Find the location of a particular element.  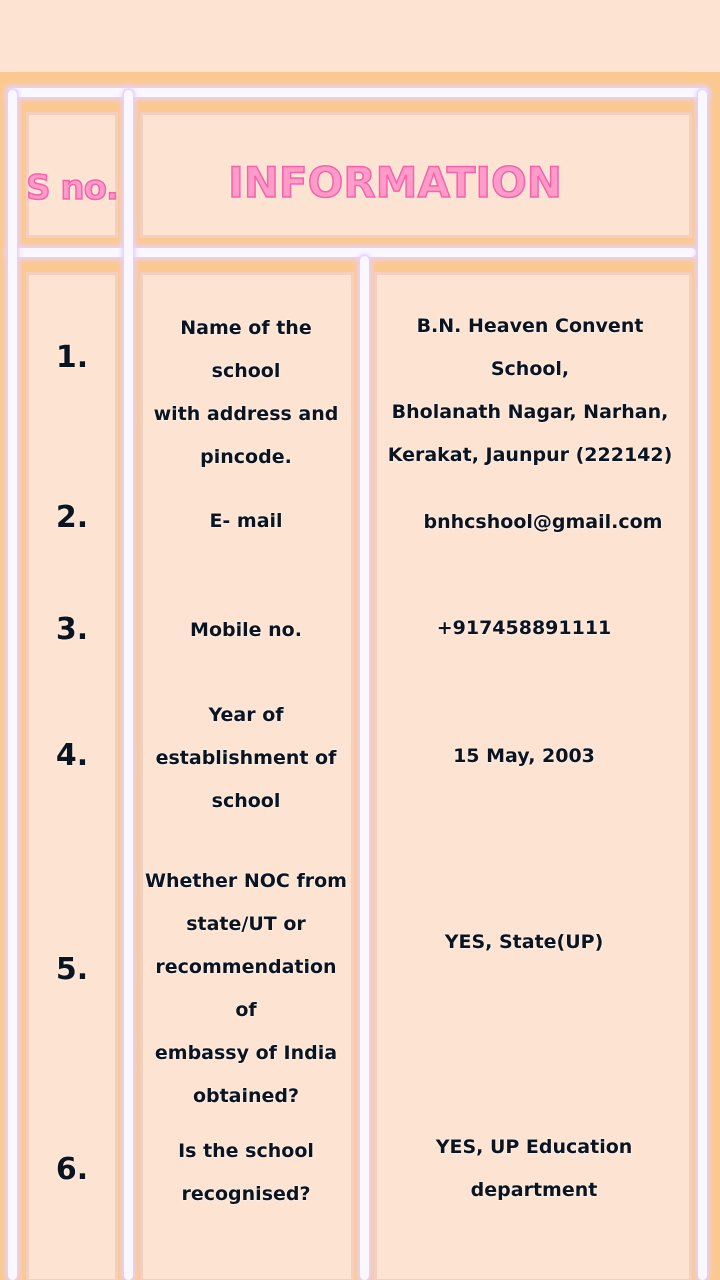

row-6-number: 6. is located at coordinates (72, 1169).